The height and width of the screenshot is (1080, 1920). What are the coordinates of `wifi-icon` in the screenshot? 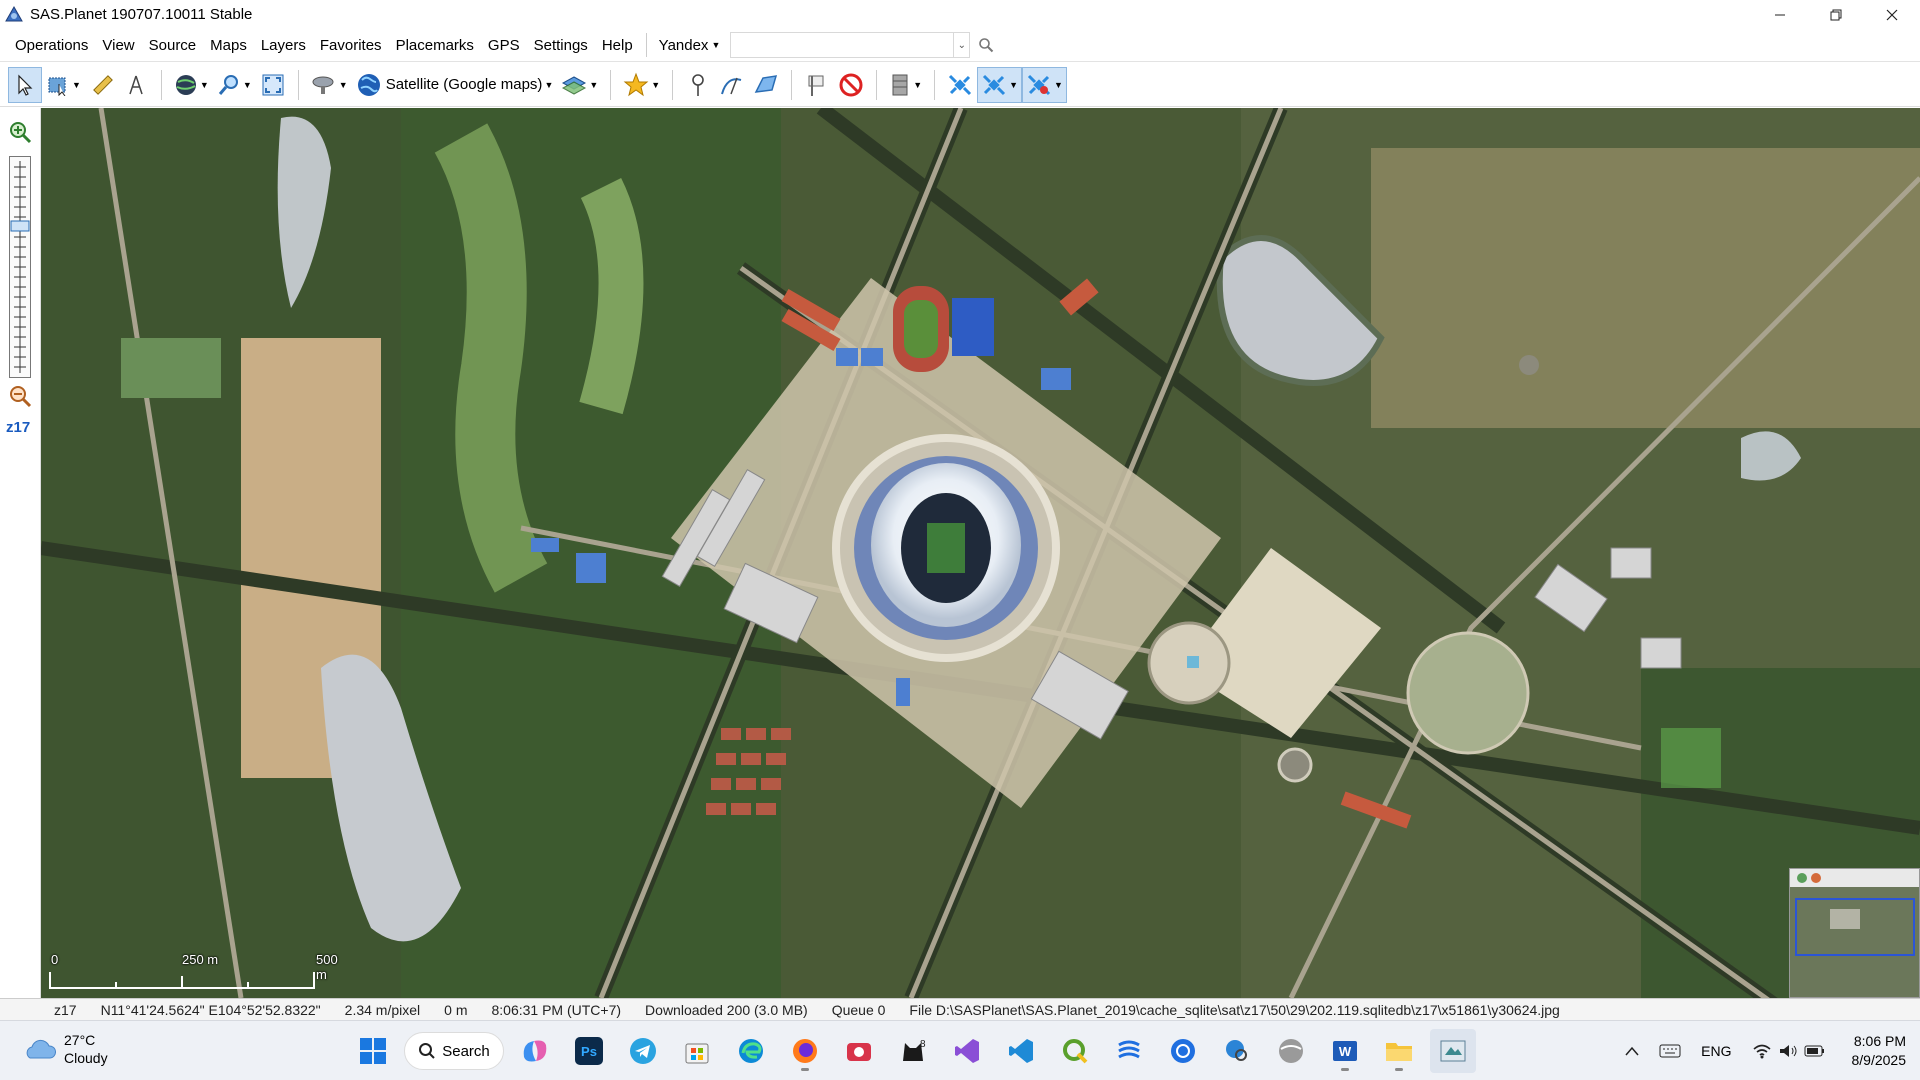 It's located at (1761, 1051).